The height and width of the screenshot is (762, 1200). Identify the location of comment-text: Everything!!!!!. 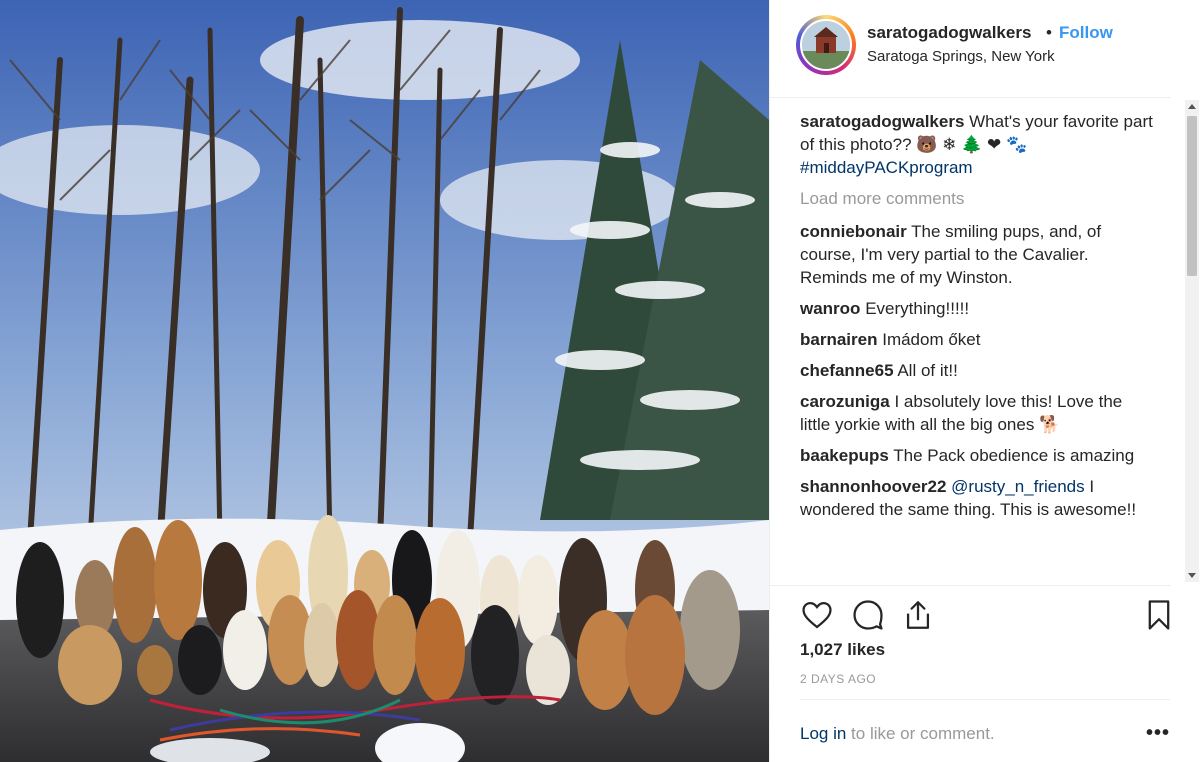
(917, 308).